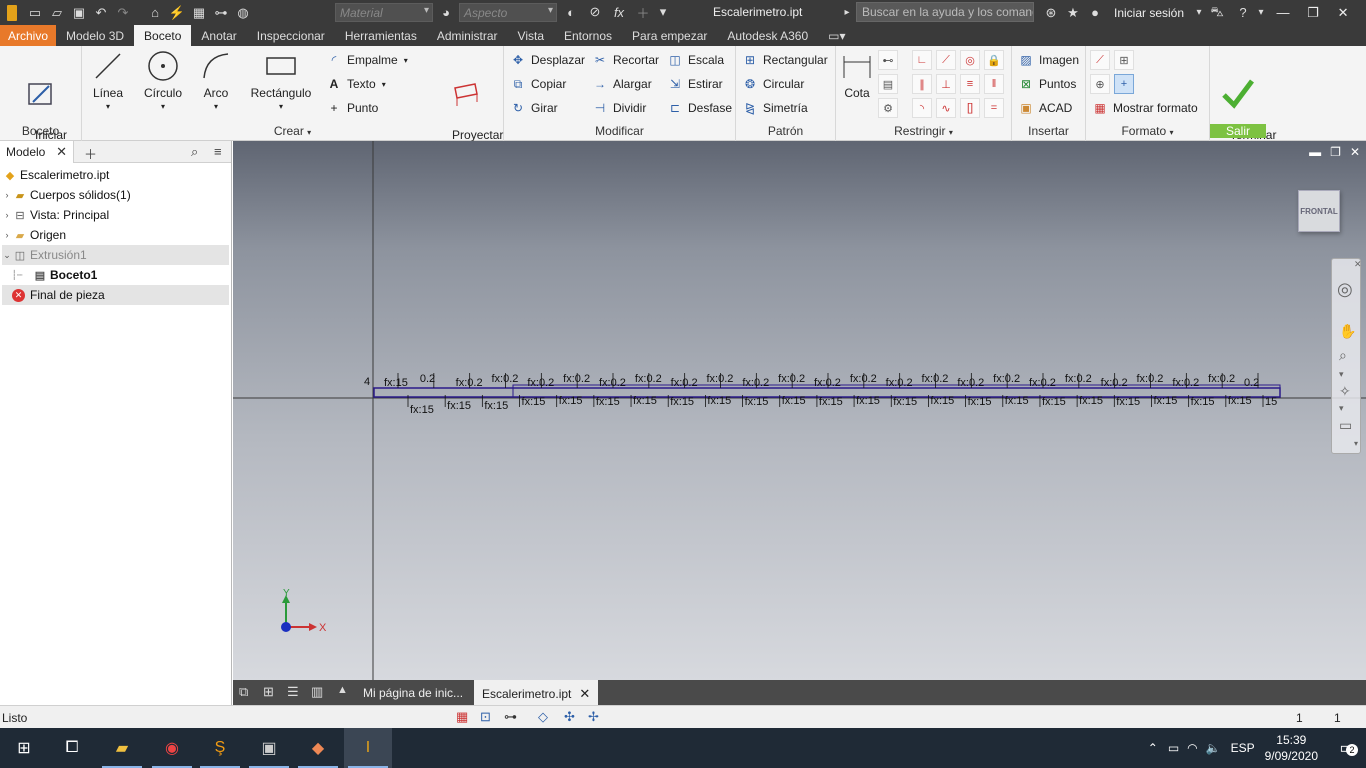 The height and width of the screenshot is (768, 1366). Describe the element at coordinates (218, 151) in the screenshot. I see `menu-icon: ≡` at that location.